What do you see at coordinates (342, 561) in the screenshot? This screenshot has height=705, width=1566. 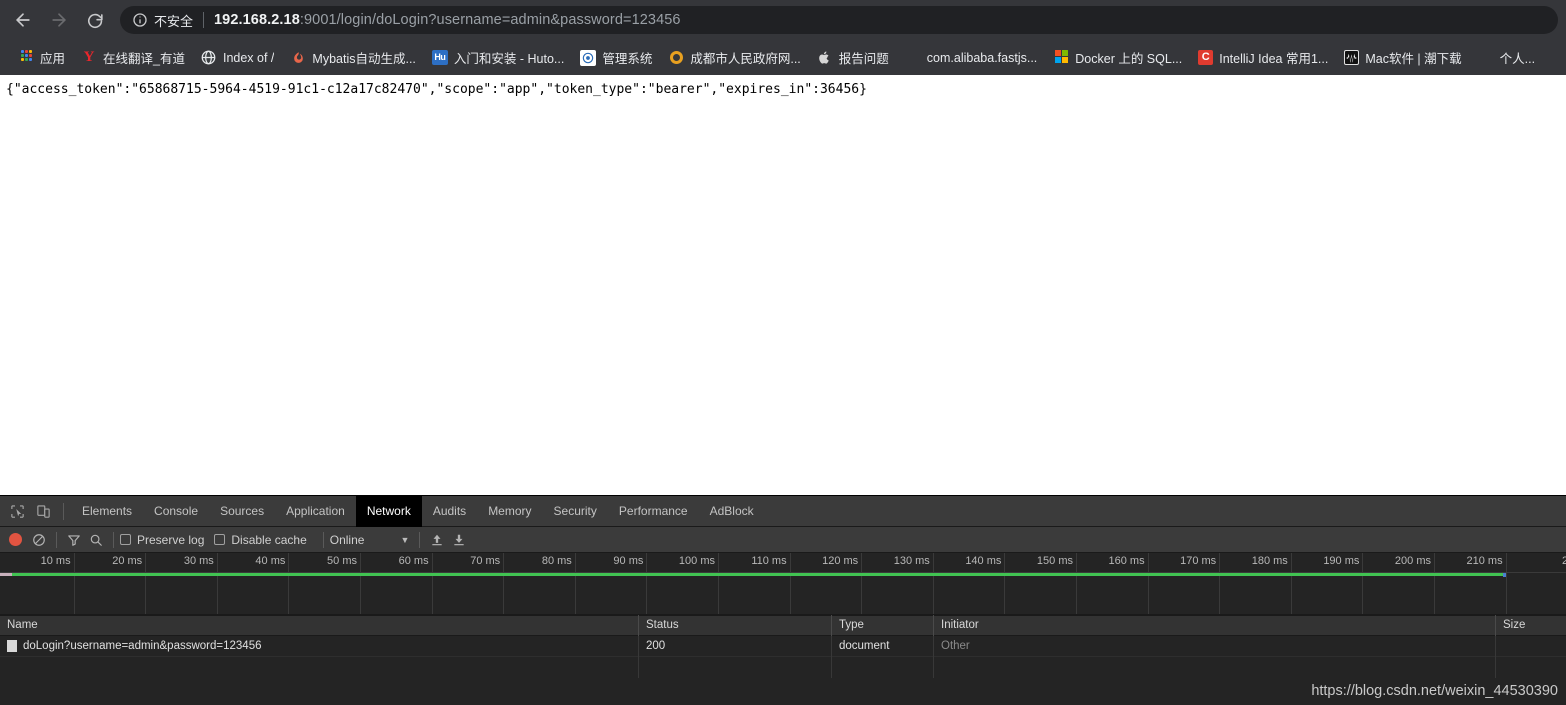 I see `timeline-tick-label: 50 ms` at bounding box center [342, 561].